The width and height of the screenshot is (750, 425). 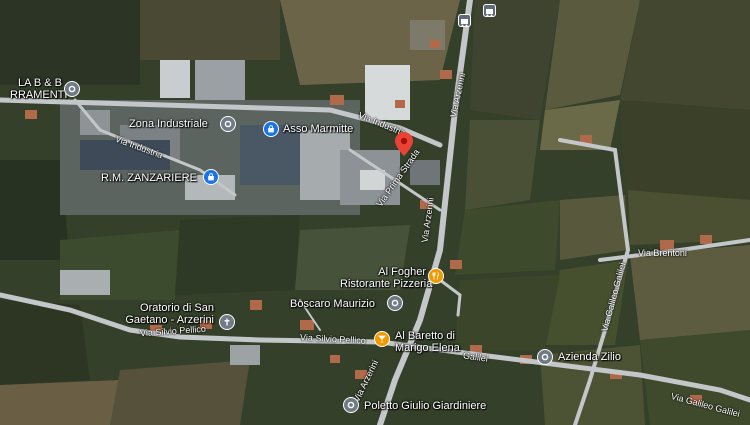 What do you see at coordinates (386, 278) in the screenshot?
I see `place-label: Al Fogher Ristorante Pizzeria` at bounding box center [386, 278].